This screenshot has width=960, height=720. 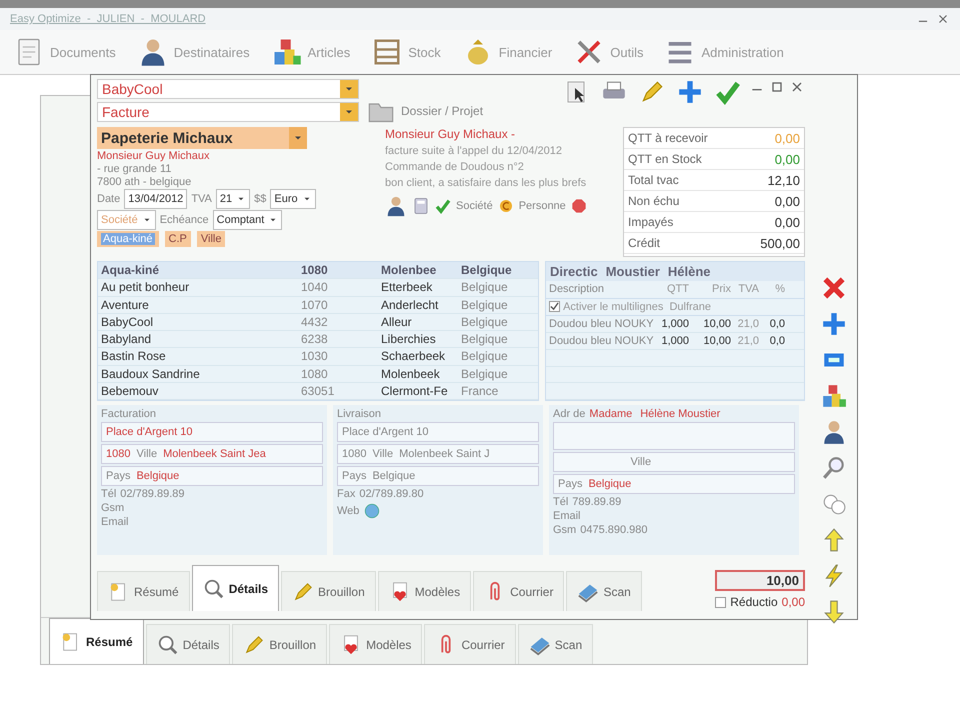 I want to click on table-cell-text: 10,00, so click(x=716, y=340).